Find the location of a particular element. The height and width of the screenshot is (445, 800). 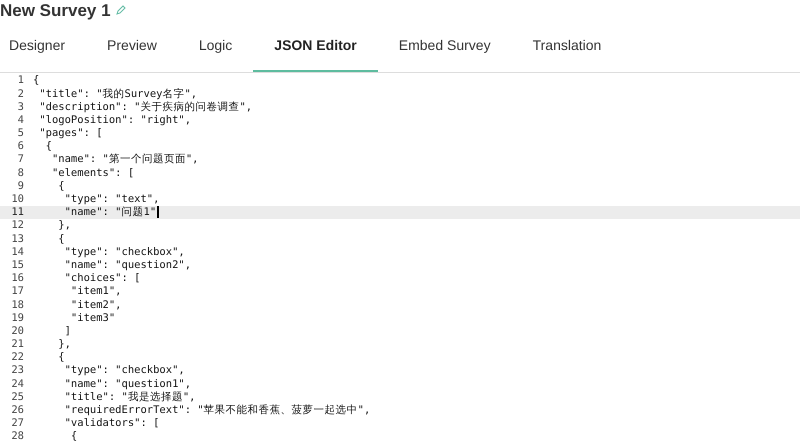

line-number: 7 is located at coordinates (20, 159).